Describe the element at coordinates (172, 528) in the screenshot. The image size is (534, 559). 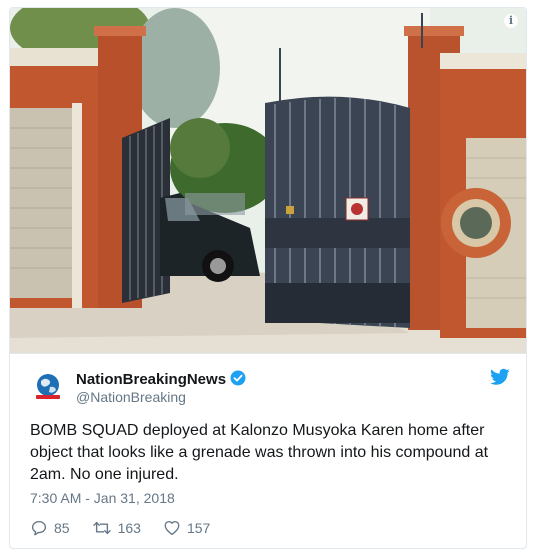
I see `heart-icon` at that location.